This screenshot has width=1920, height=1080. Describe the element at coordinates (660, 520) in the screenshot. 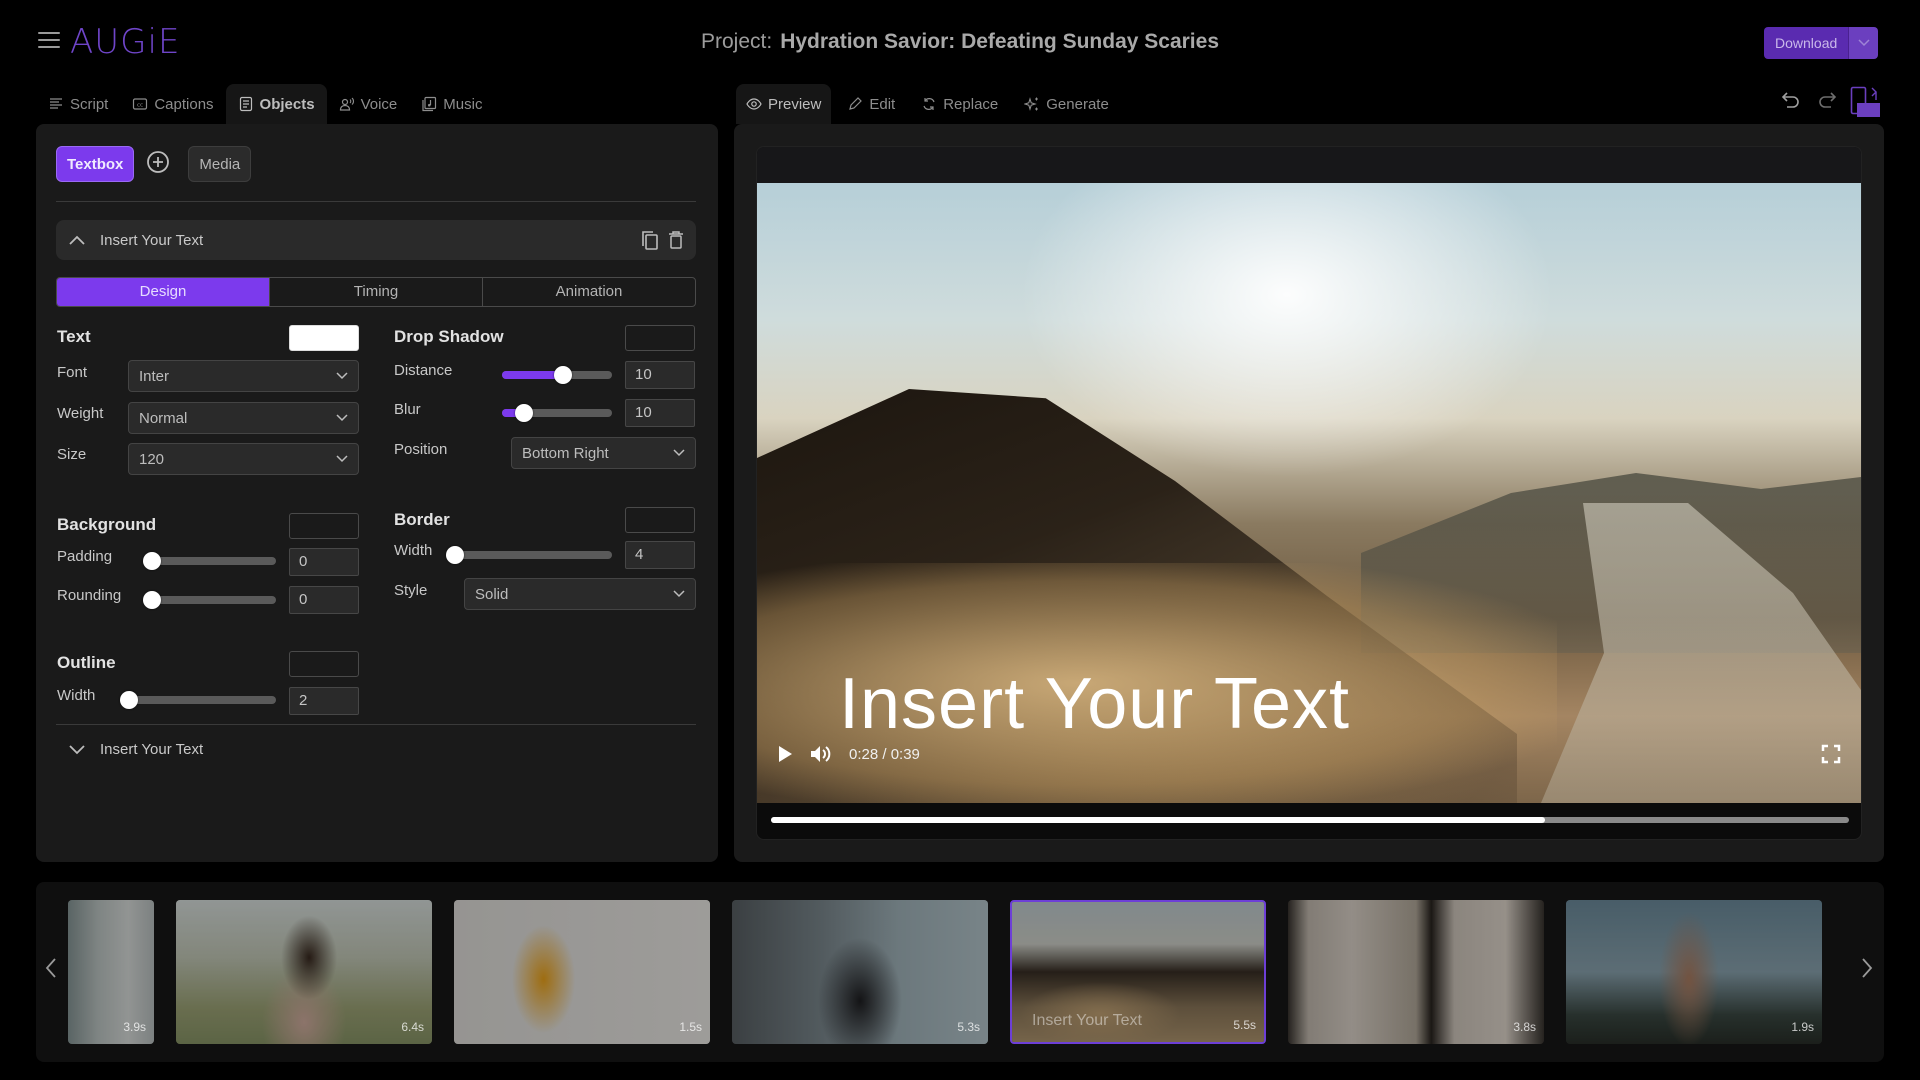

I see `border-color-swatch` at that location.